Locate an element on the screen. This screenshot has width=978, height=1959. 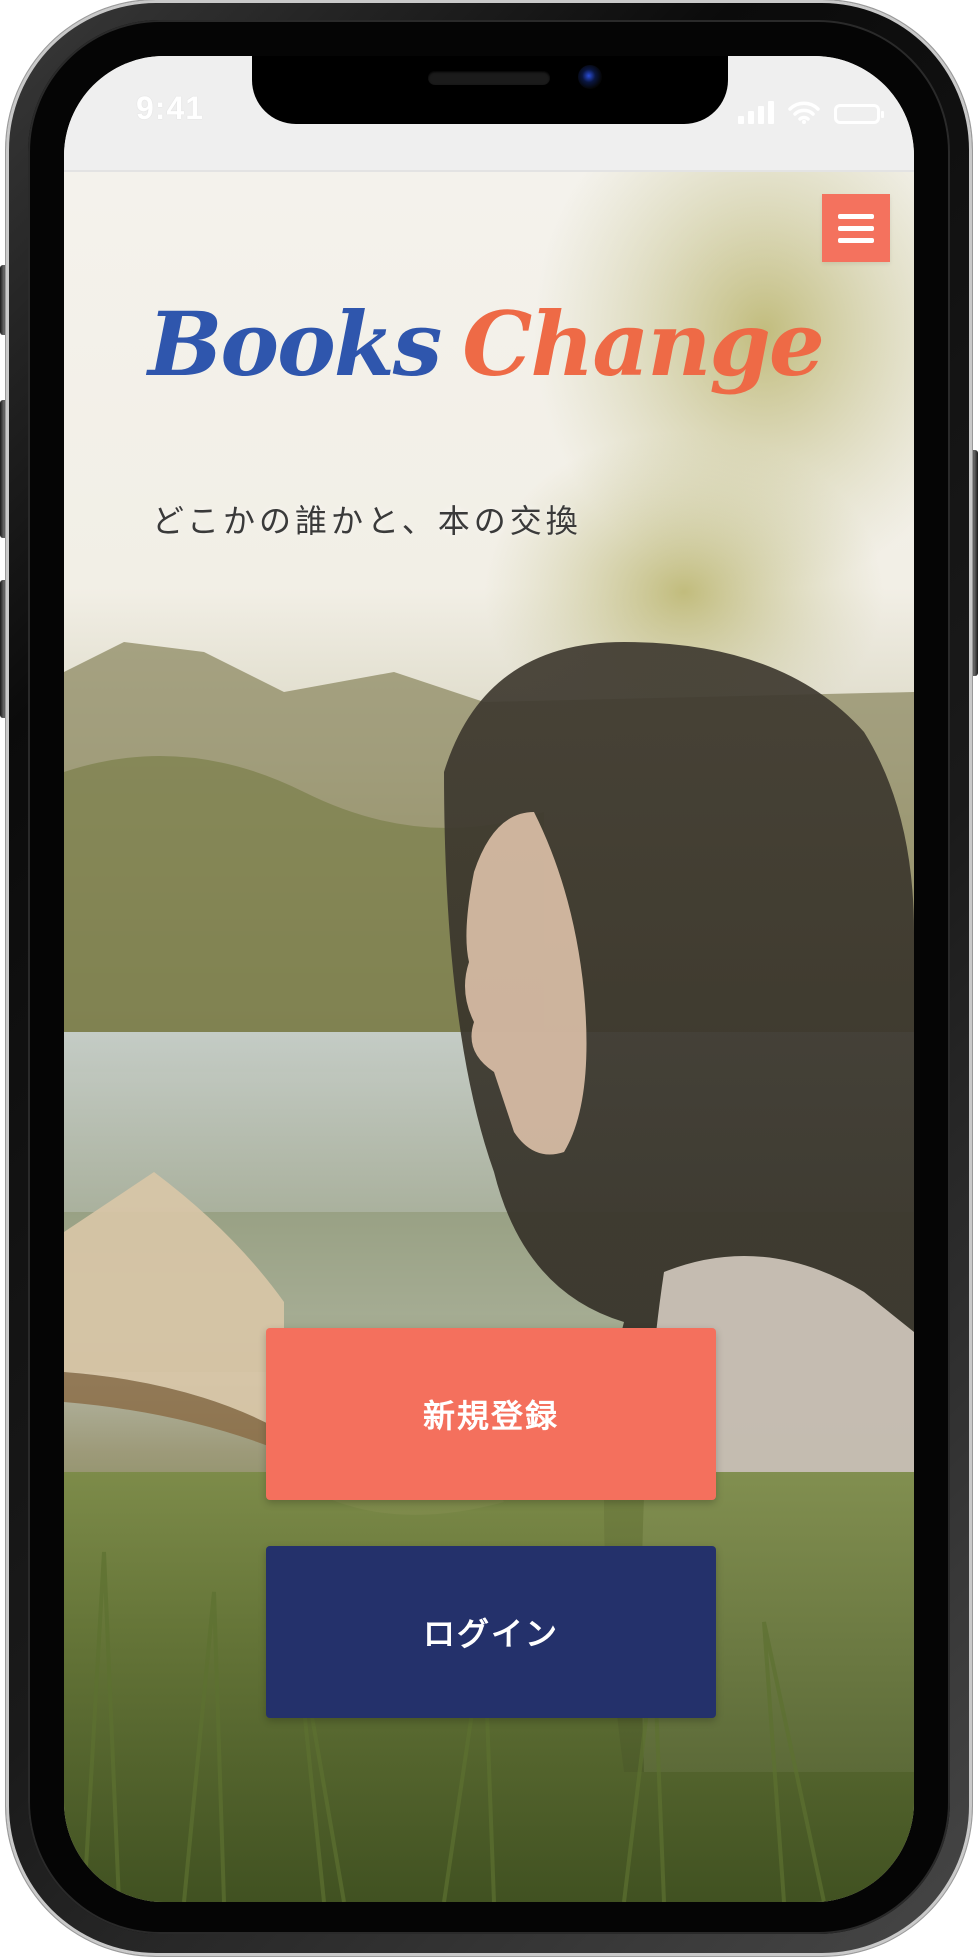
brand-logo: Books Change is located at coordinates (486, 344).